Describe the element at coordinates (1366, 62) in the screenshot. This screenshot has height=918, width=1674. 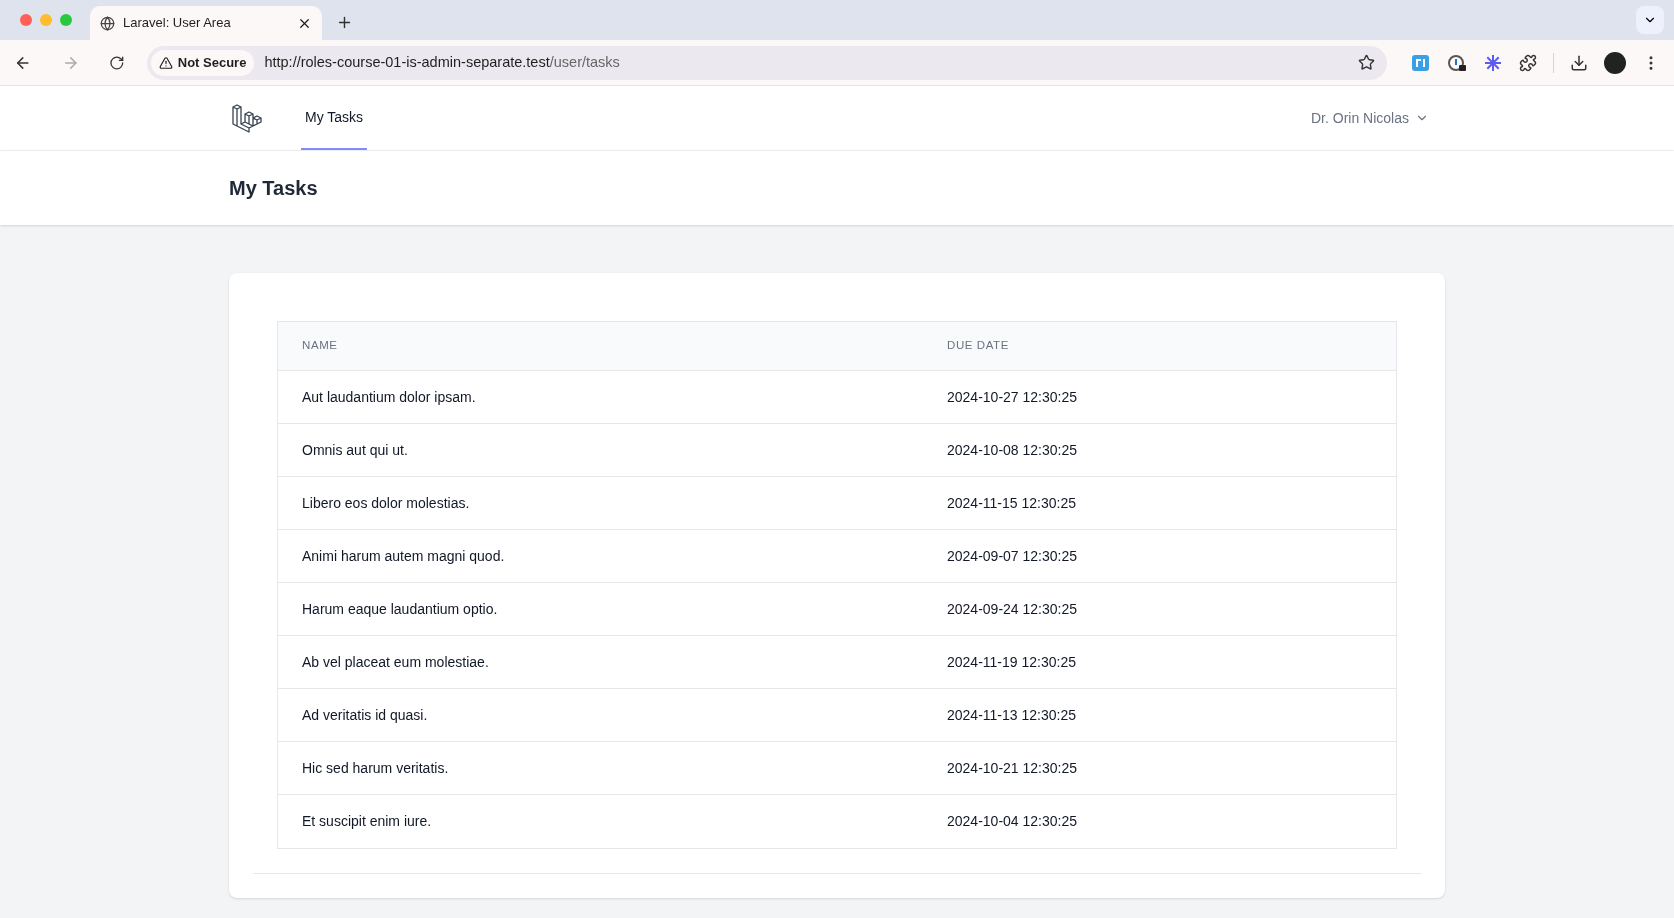
I see `bookmark-star-icon` at that location.